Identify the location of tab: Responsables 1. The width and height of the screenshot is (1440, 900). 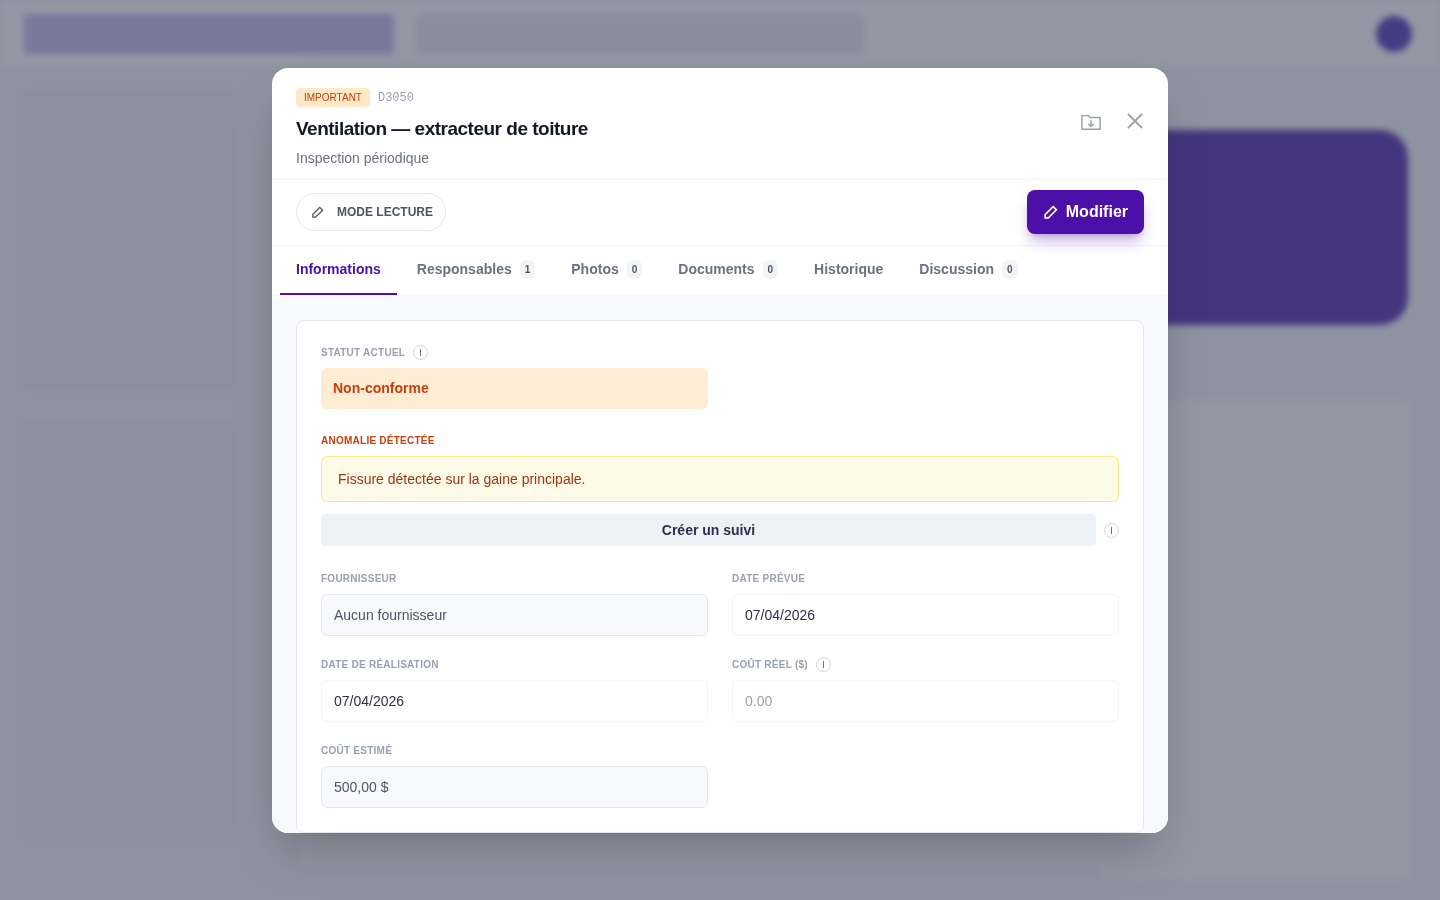
(476, 270).